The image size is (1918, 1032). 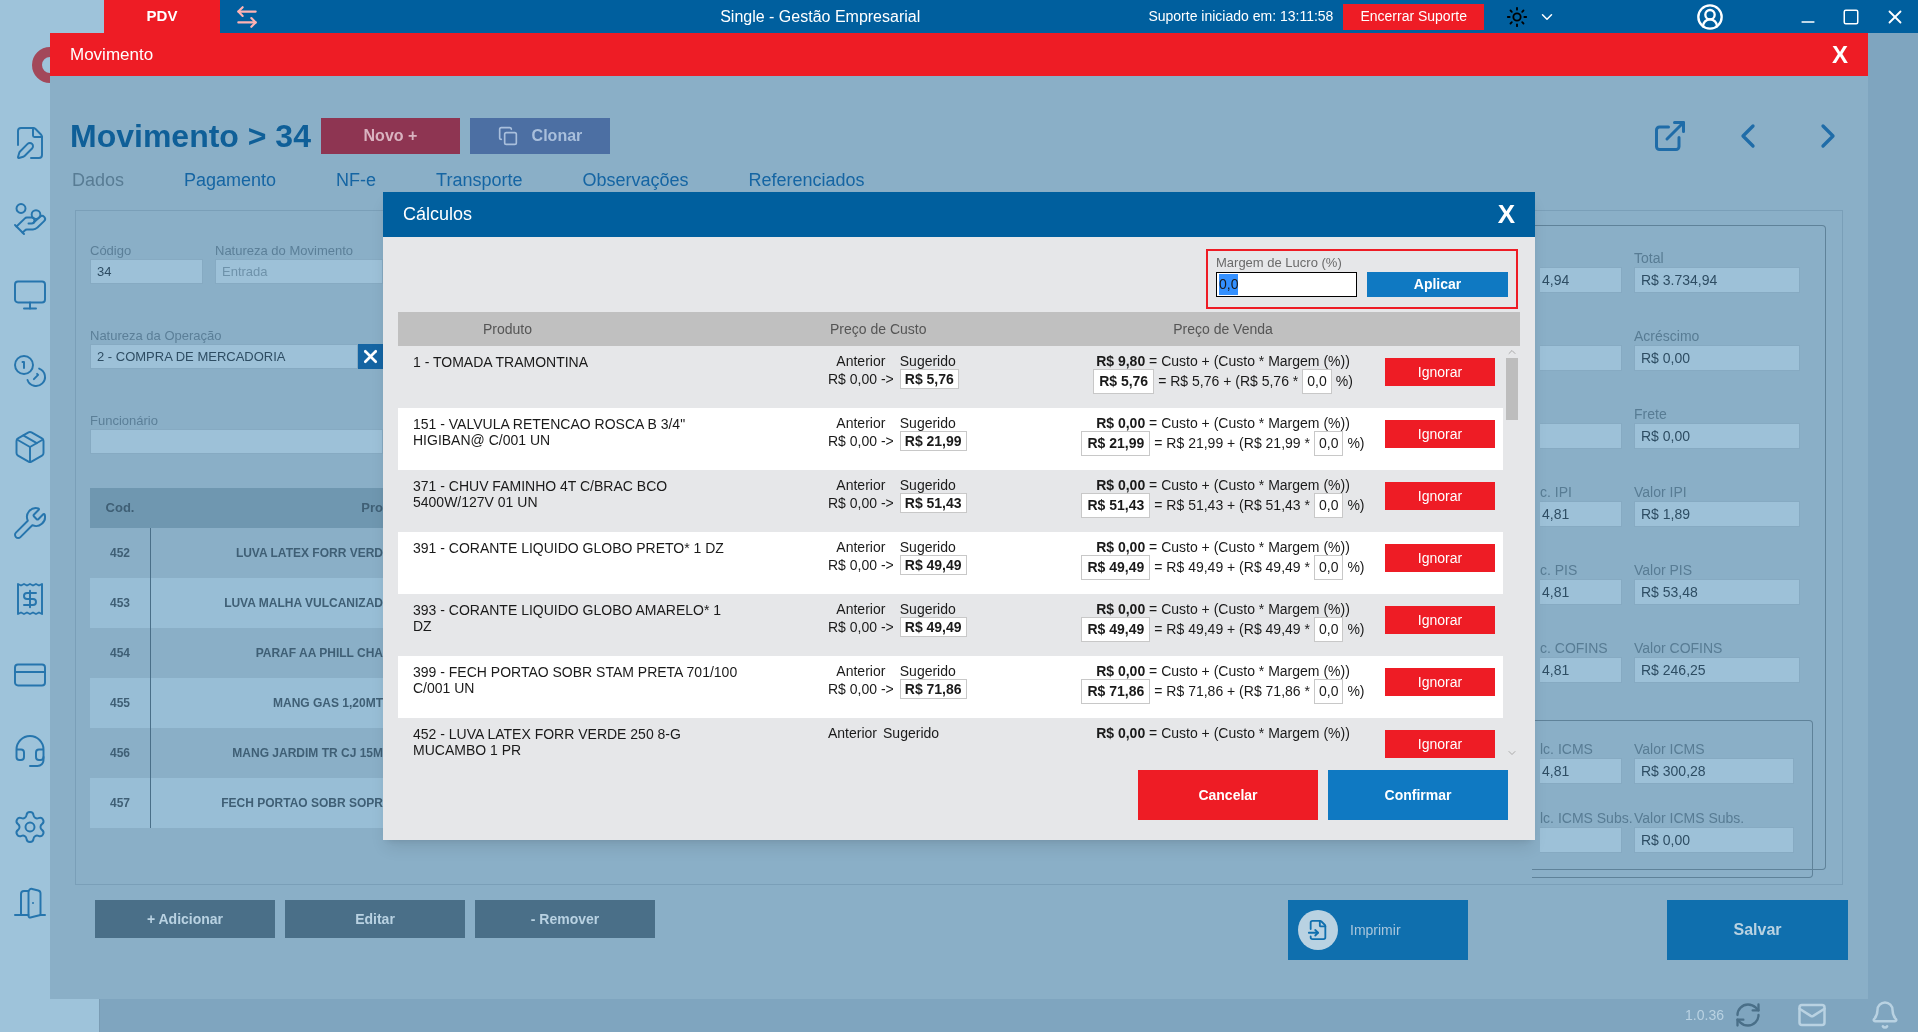 What do you see at coordinates (1757, 930) in the screenshot?
I see `save-button: Salvar` at bounding box center [1757, 930].